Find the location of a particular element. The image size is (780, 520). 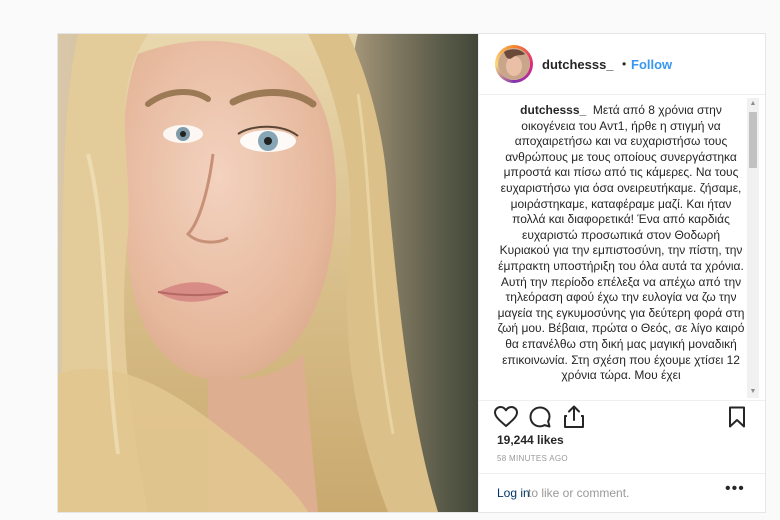

login-row: Log in to like or comment. ••• is located at coordinates (622, 492).